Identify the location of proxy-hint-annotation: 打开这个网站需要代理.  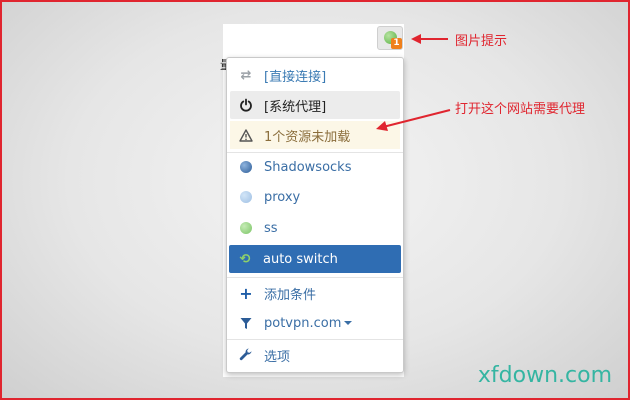
(520, 109).